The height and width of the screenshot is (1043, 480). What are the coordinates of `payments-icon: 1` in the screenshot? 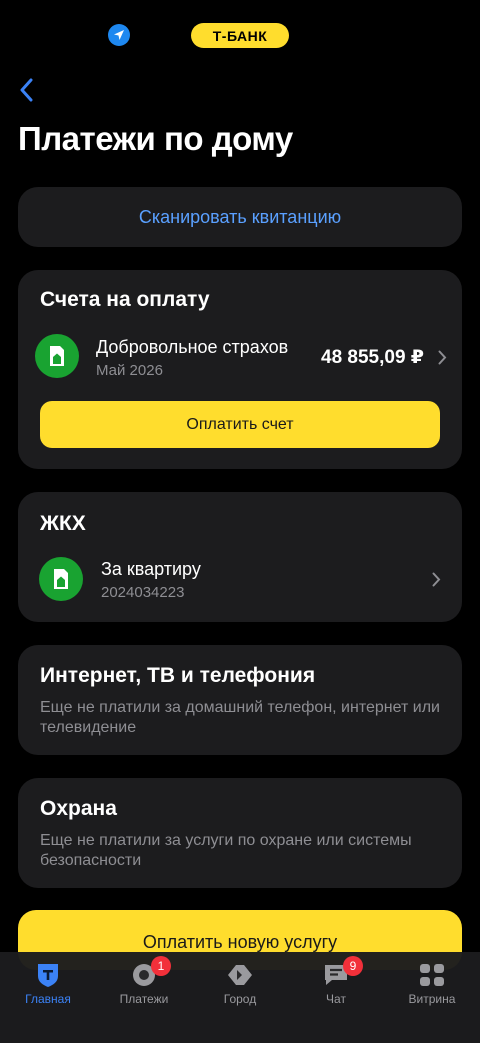 It's located at (150, 973).